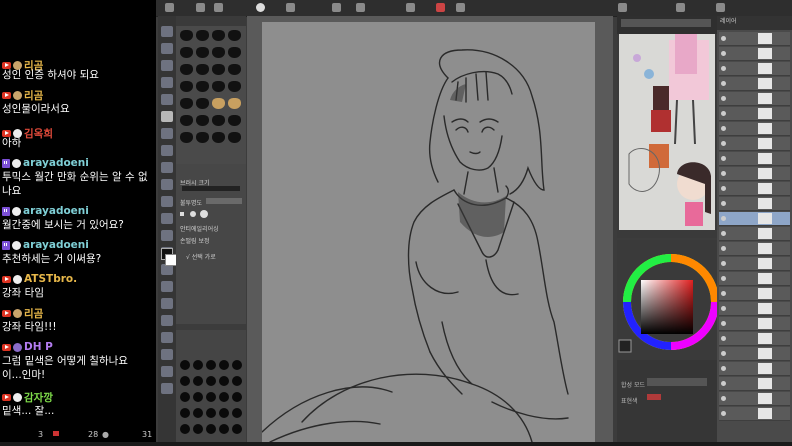 This screenshot has height=446, width=792. What do you see at coordinates (667, 25) in the screenshot?
I see `navigator-tabs` at bounding box center [667, 25].